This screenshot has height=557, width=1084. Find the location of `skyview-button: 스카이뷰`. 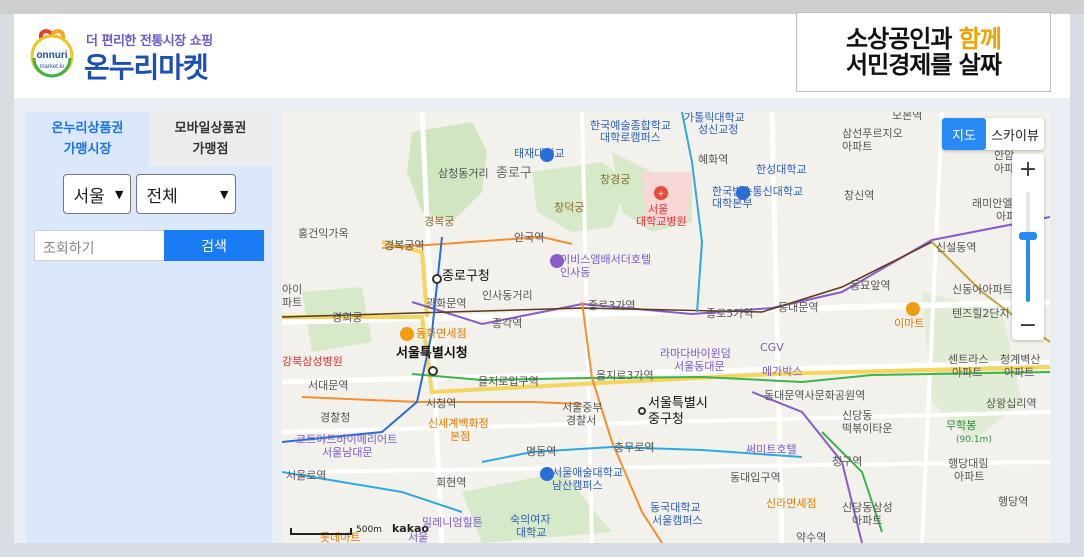

skyview-button: 스카이뷰 is located at coordinates (1015, 134).